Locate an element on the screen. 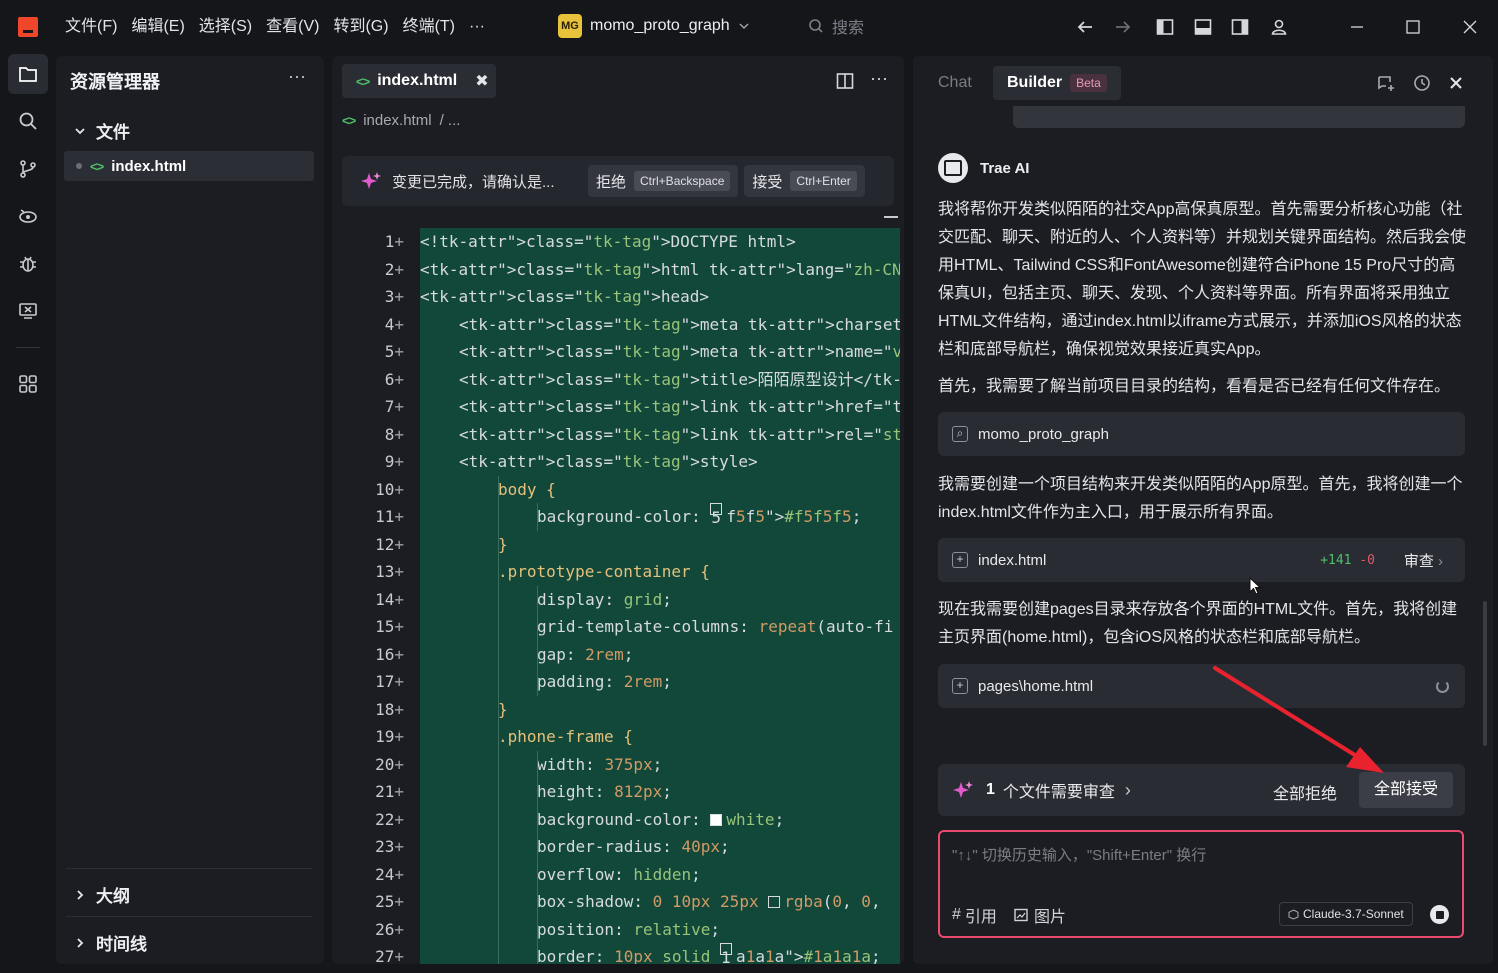 The image size is (1498, 973). code-line: 15+ grid-template-columns: repeat(auto-fi is located at coordinates (618, 627).